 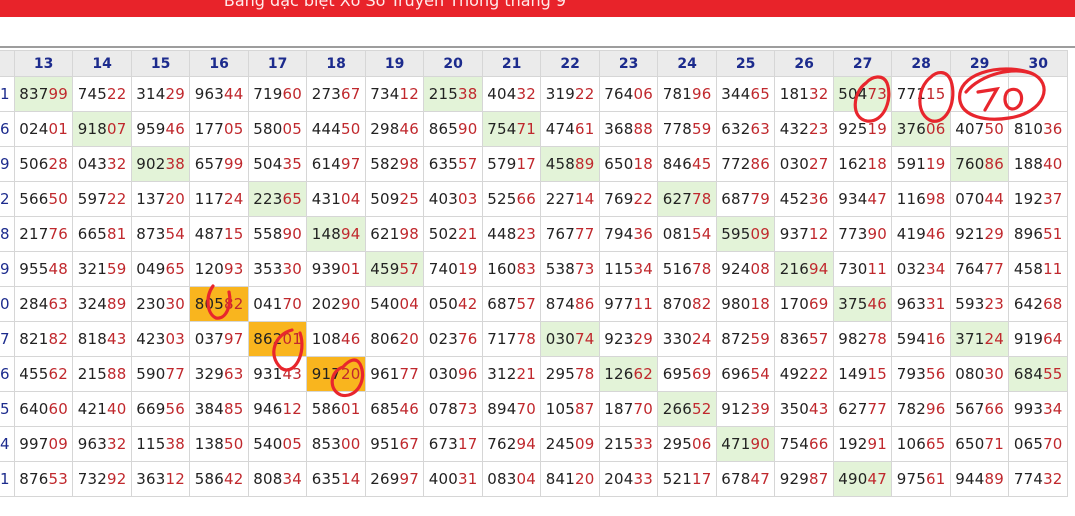 I want to click on number-tail: 54, so click(x=175, y=234).